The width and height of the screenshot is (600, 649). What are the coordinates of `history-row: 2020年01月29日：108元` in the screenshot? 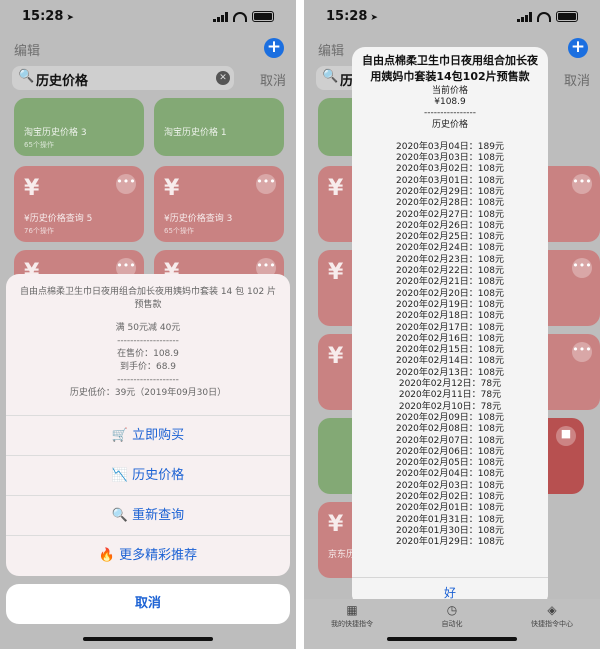 It's located at (450, 542).